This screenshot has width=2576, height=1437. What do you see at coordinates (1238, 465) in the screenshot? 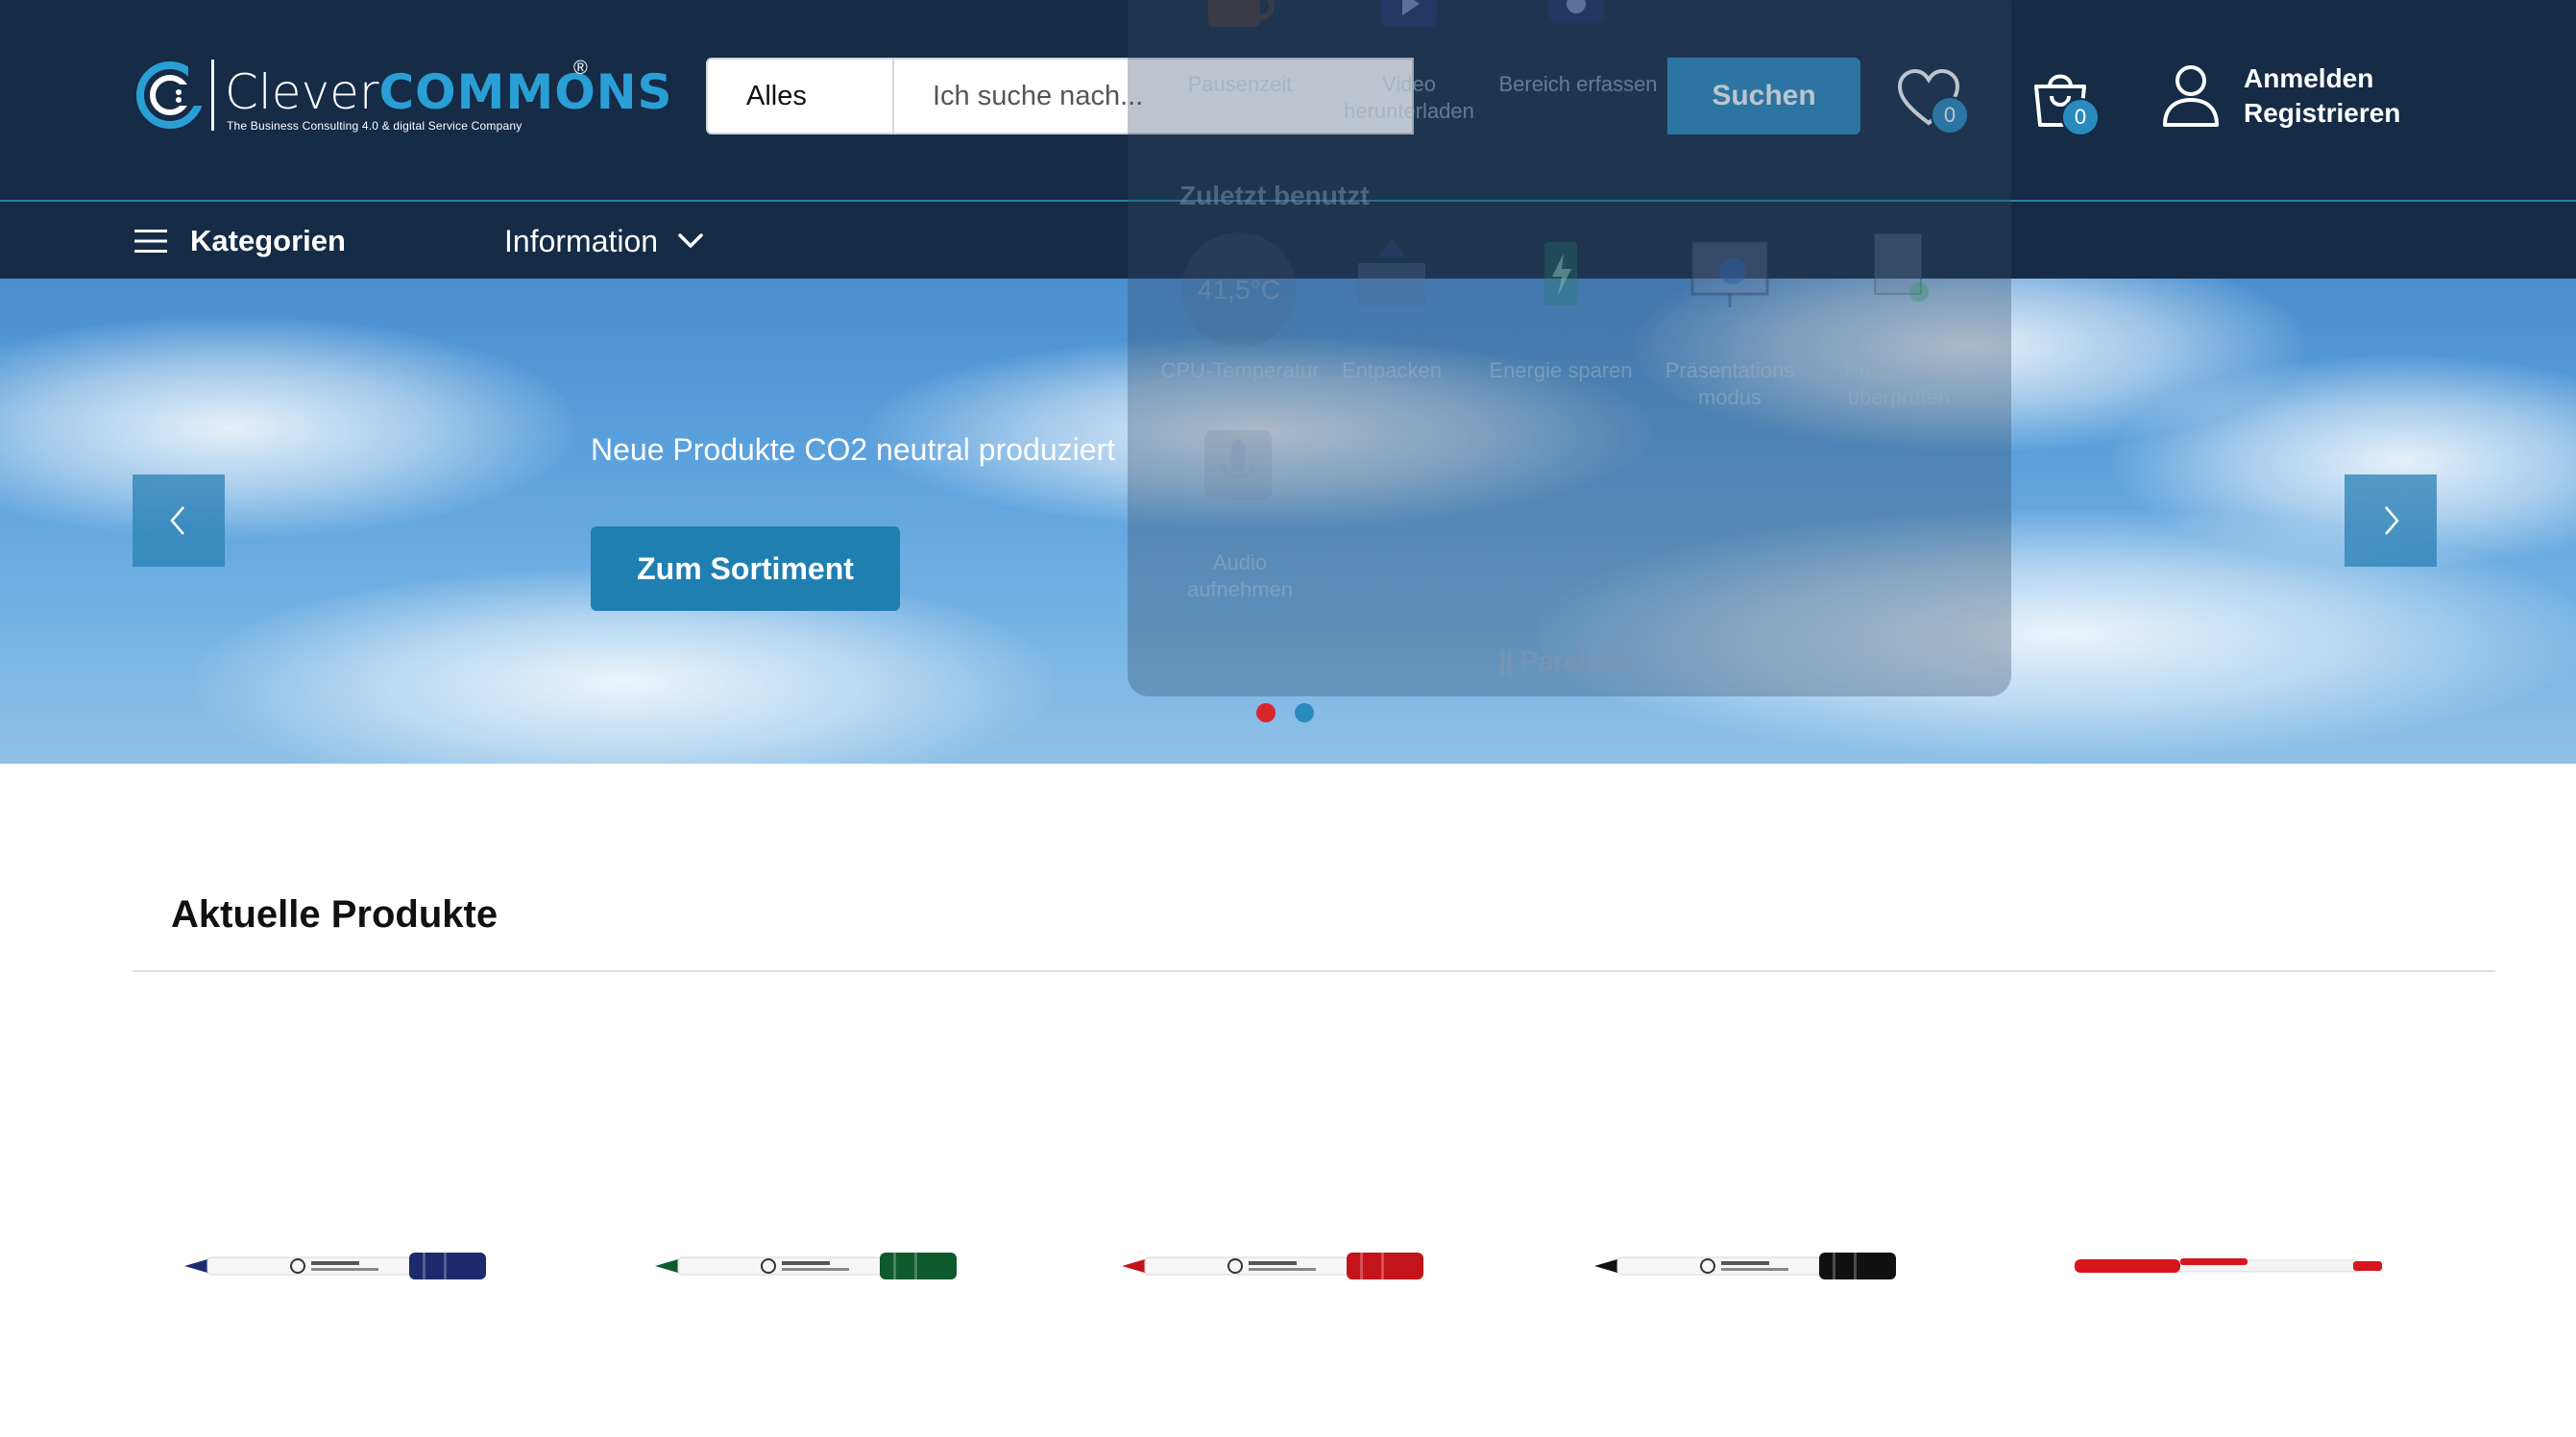
I see `microphone-icon` at bounding box center [1238, 465].